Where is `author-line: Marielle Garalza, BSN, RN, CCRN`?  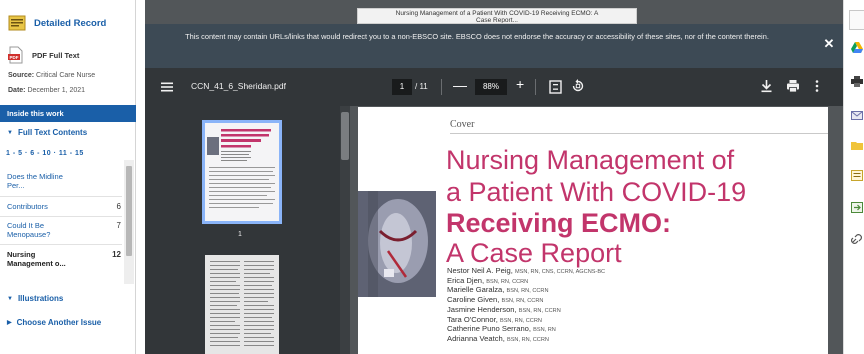
author-line: Marielle Garalza, BSN, RN, CCRN is located at coordinates (627, 291).